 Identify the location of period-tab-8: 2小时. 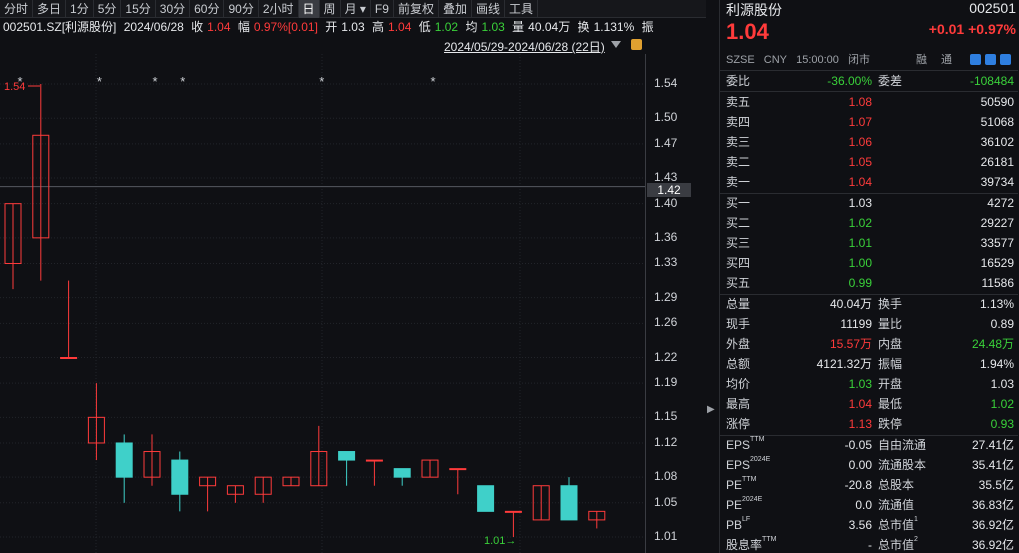
(279, 9).